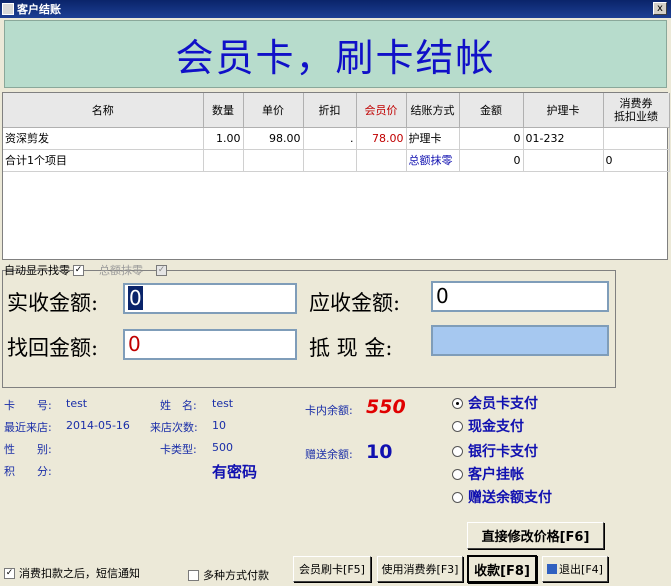  I want to click on cash-label: 抵 现 金:, so click(351, 348).